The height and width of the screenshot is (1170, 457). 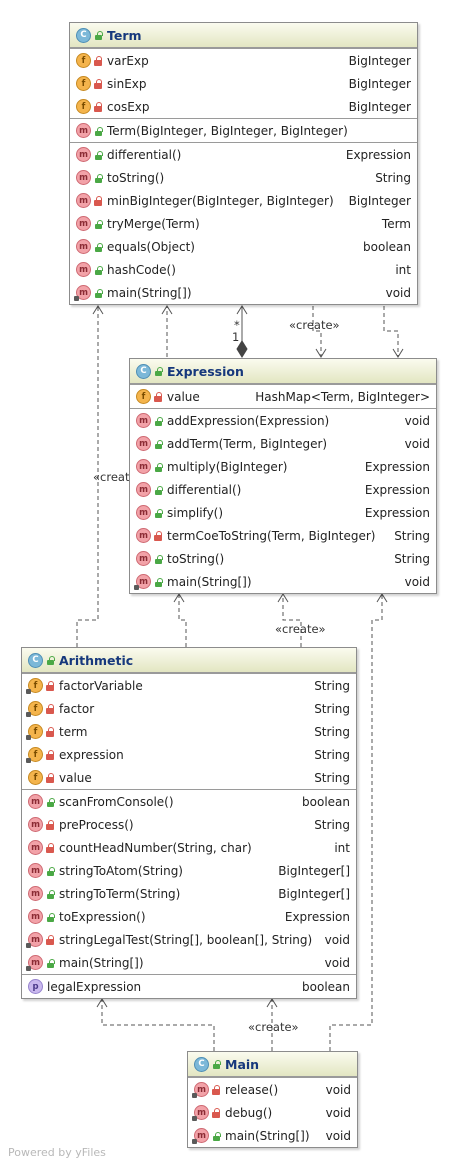 I want to click on method-row: m toExpression() Expression, so click(x=189, y=916).